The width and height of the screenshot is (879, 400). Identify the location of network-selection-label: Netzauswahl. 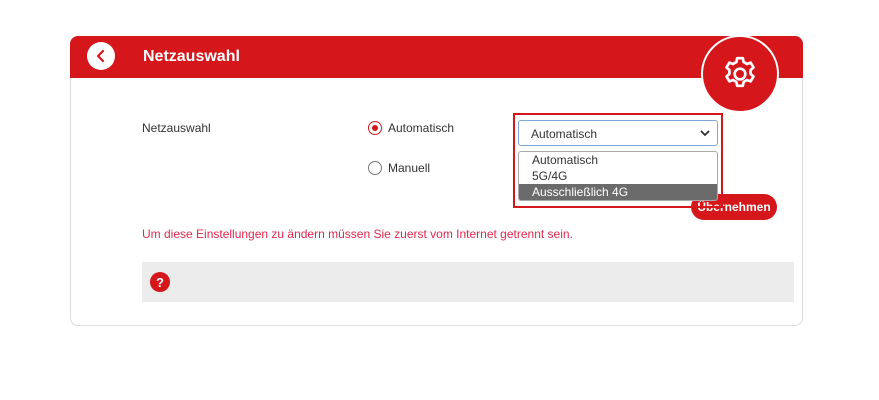
(176, 128).